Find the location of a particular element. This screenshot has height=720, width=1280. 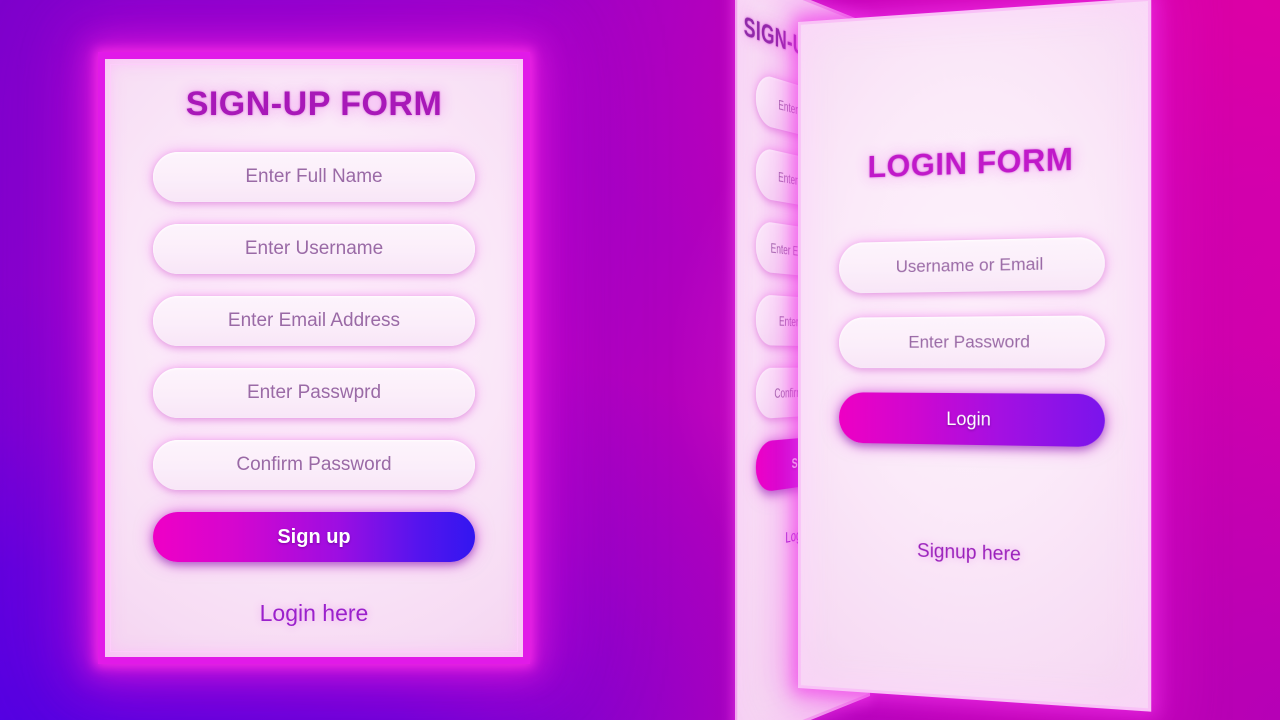

login-signup-here-link: Signup here is located at coordinates (969, 553).